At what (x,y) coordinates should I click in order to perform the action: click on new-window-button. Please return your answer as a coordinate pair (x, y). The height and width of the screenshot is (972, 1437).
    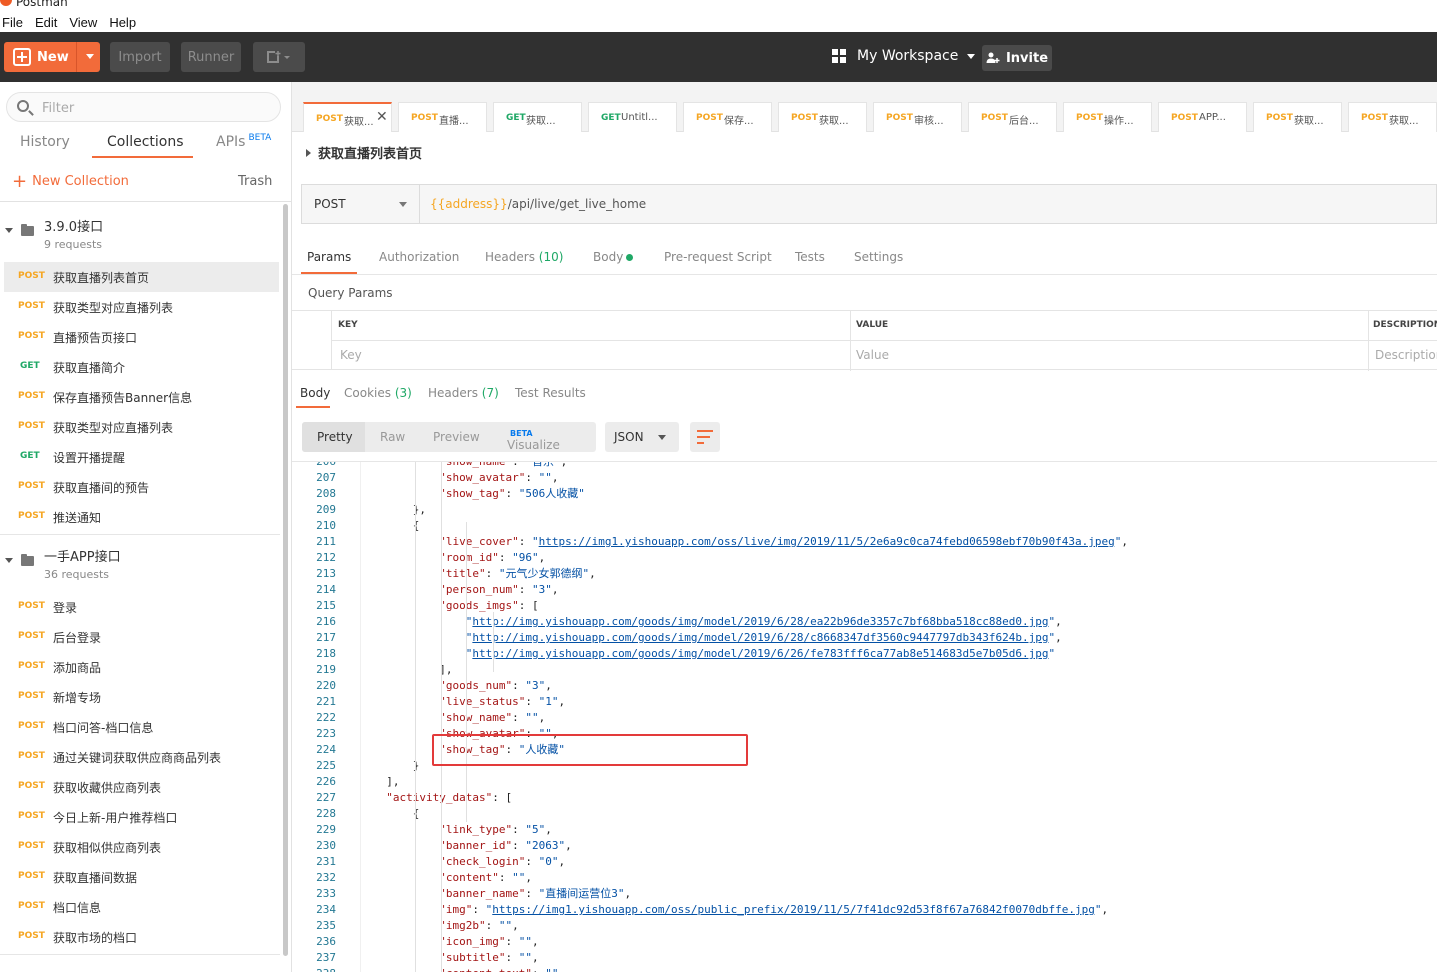
    Looking at the image, I should click on (279, 57).